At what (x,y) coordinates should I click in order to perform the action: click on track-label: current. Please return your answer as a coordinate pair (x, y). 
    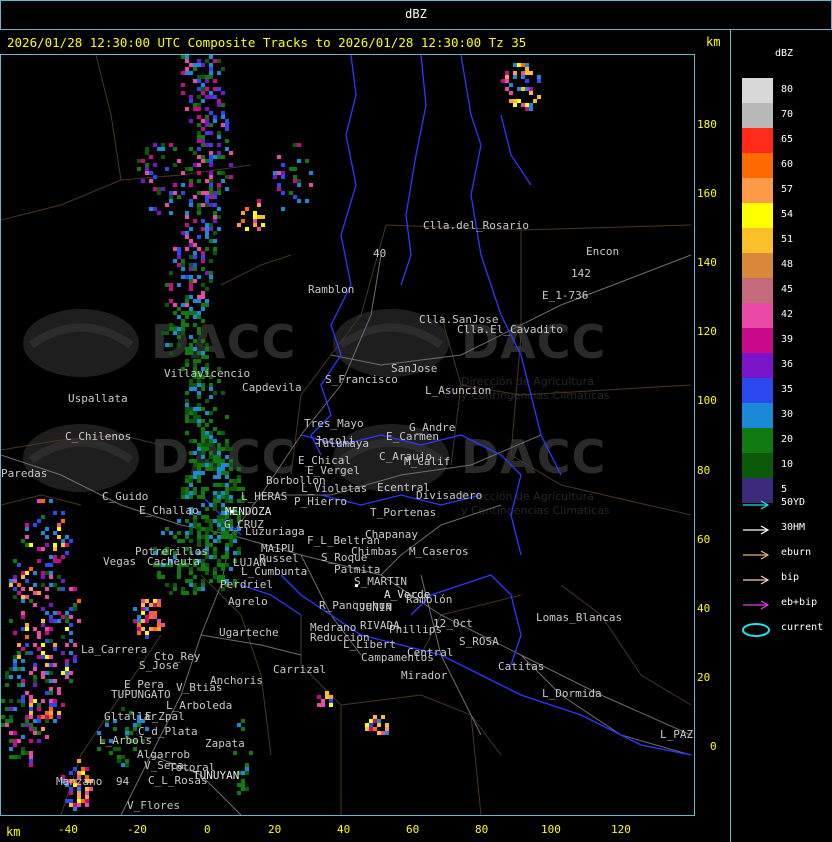
    Looking at the image, I should click on (802, 627).